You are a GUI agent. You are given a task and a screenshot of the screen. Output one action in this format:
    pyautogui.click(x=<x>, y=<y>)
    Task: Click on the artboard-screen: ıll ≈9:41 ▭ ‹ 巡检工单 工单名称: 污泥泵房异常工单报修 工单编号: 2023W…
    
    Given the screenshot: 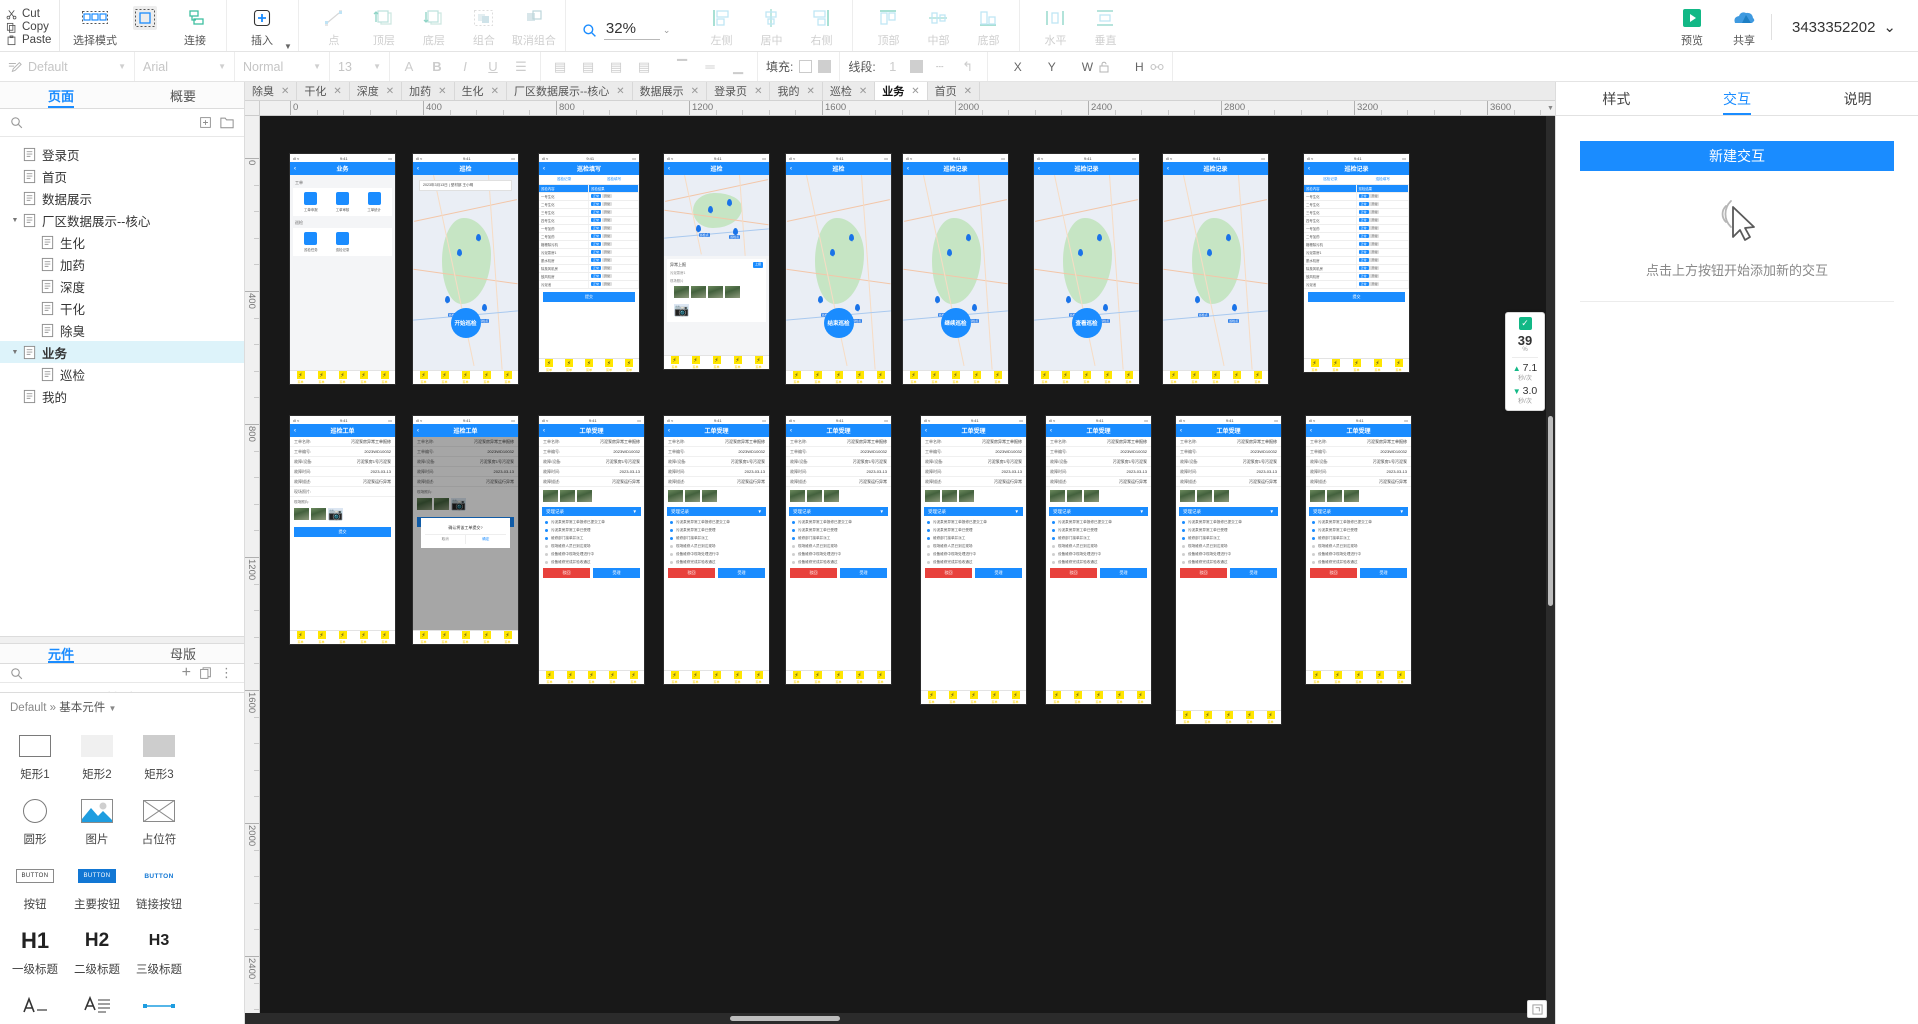 What is the action you would take?
    pyautogui.click(x=465, y=530)
    